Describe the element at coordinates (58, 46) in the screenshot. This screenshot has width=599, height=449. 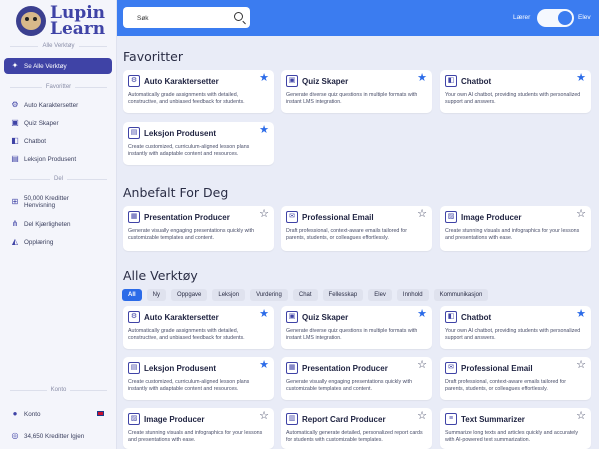
I see `section-label-all-tools: Alle Verktøy` at that location.